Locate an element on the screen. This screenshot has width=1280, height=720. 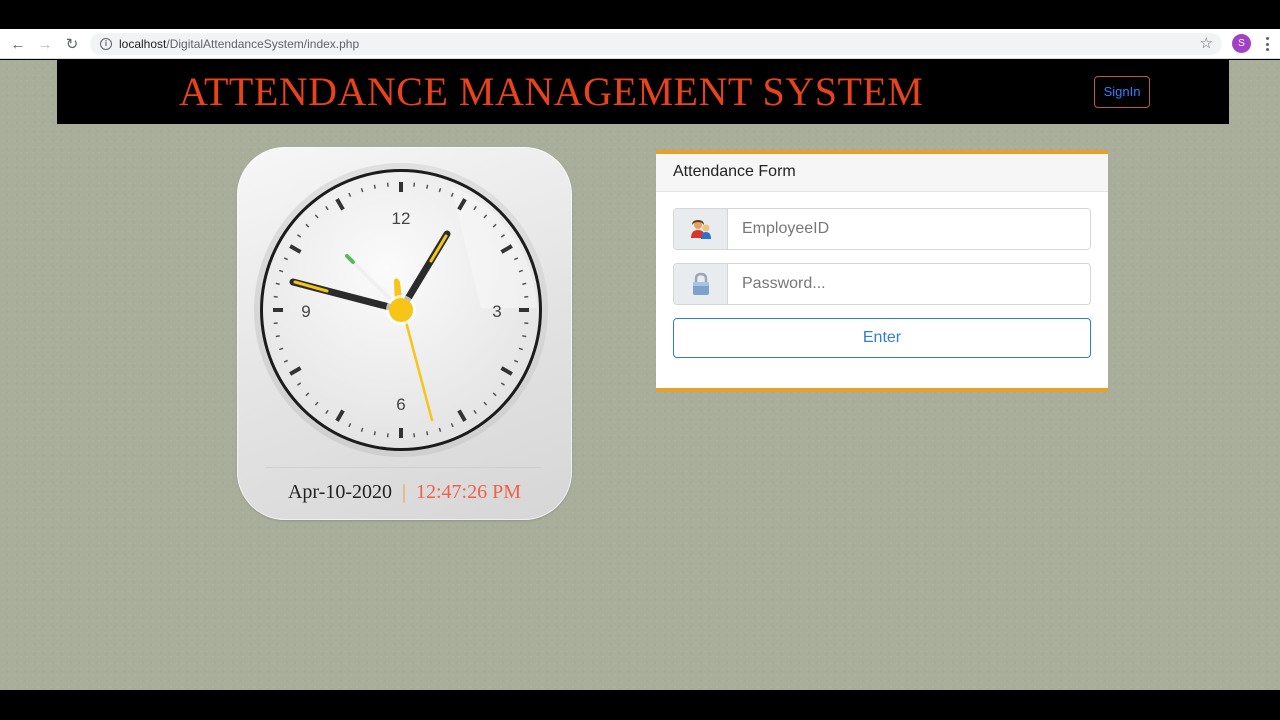
clock-center-cap is located at coordinates (401, 310).